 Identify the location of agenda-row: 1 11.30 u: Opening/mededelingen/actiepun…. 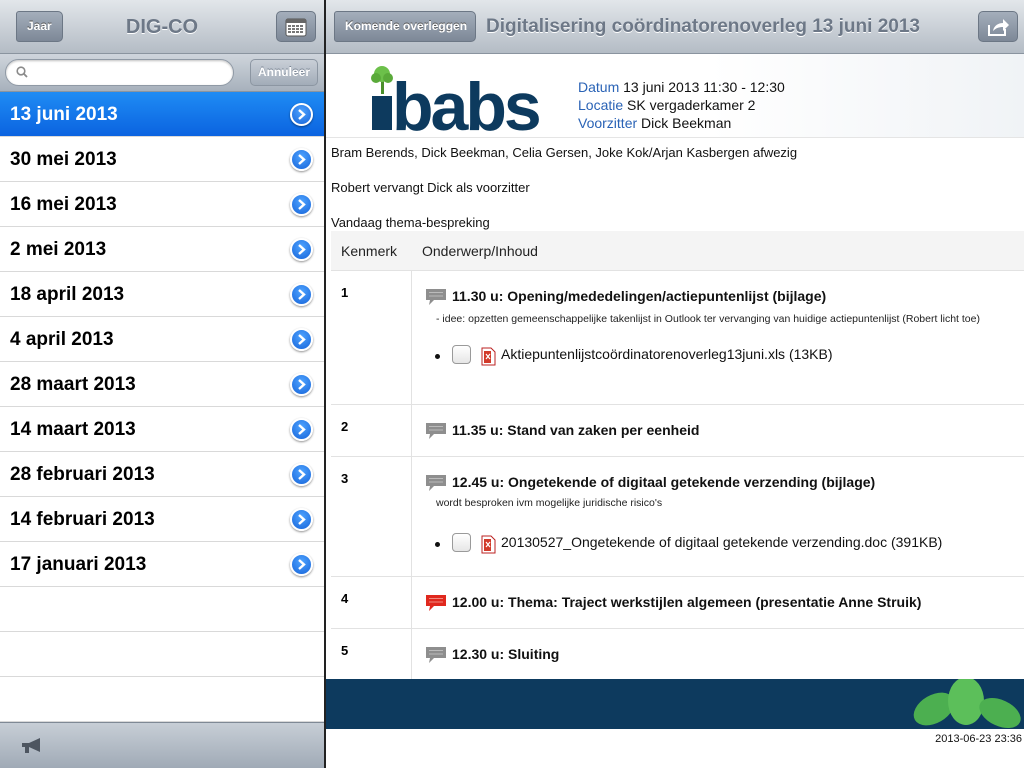
(677, 338).